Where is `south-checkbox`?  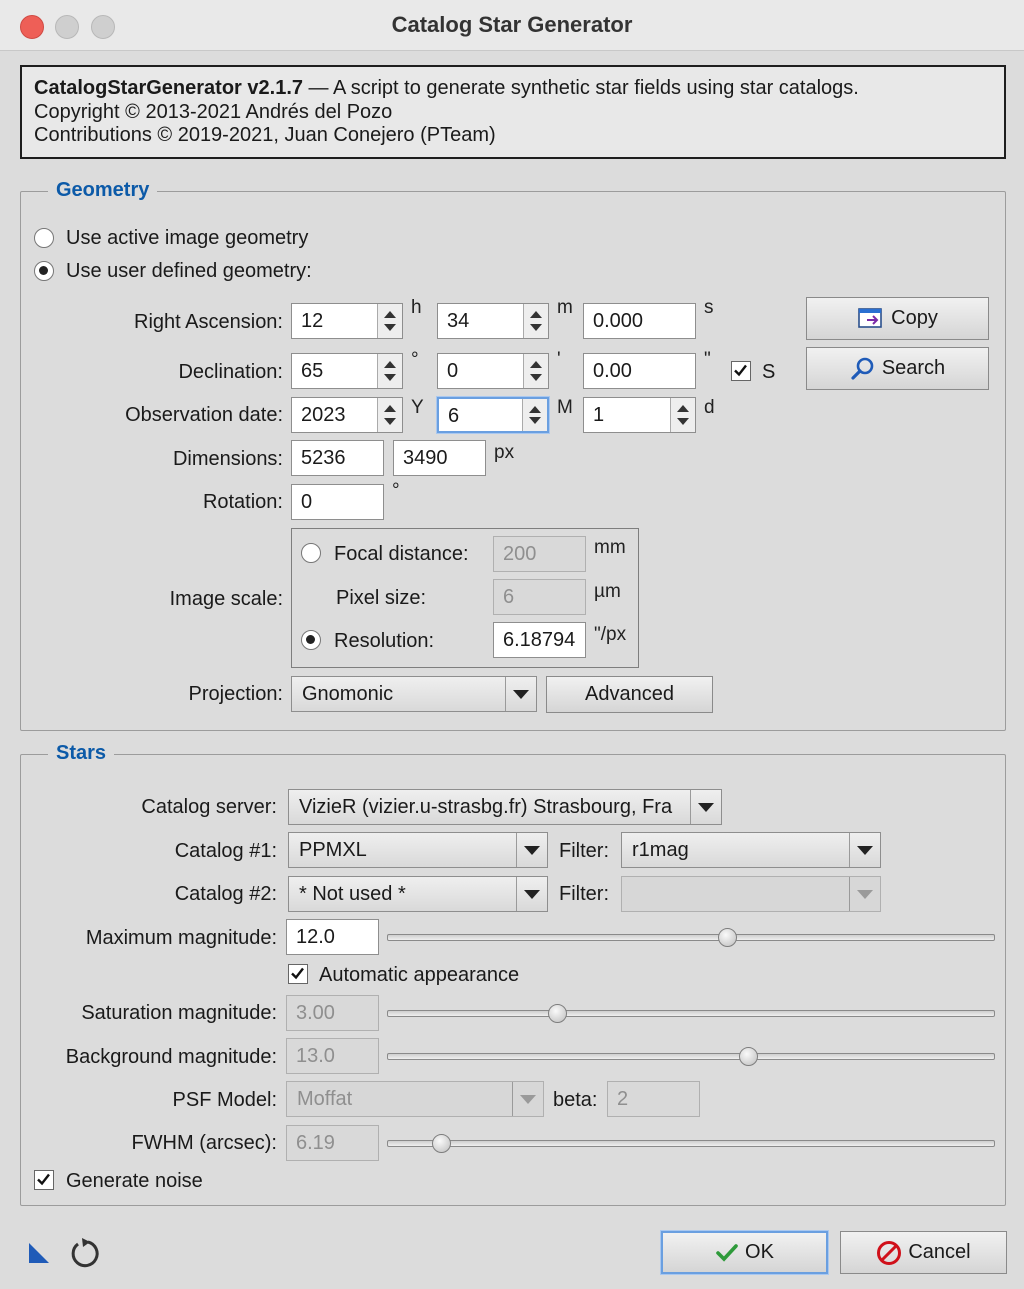 south-checkbox is located at coordinates (741, 371).